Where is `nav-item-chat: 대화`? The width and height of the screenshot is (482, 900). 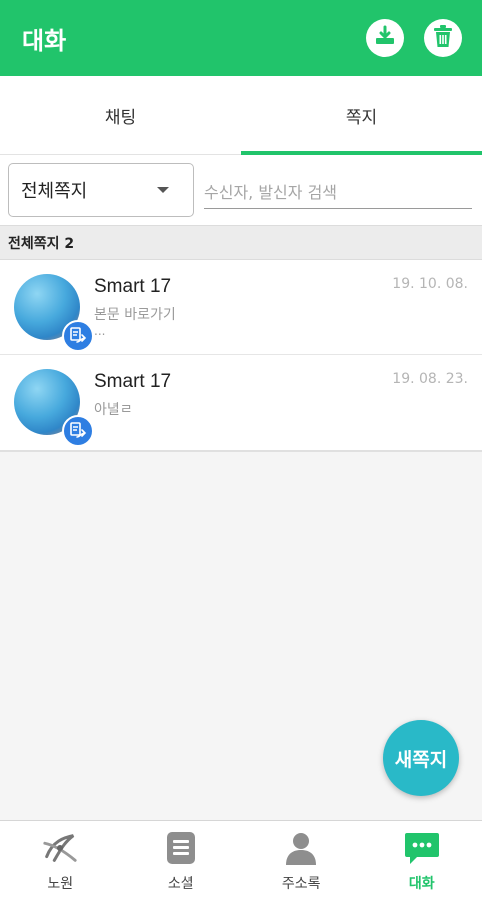
nav-item-chat: 대화 is located at coordinates (422, 860).